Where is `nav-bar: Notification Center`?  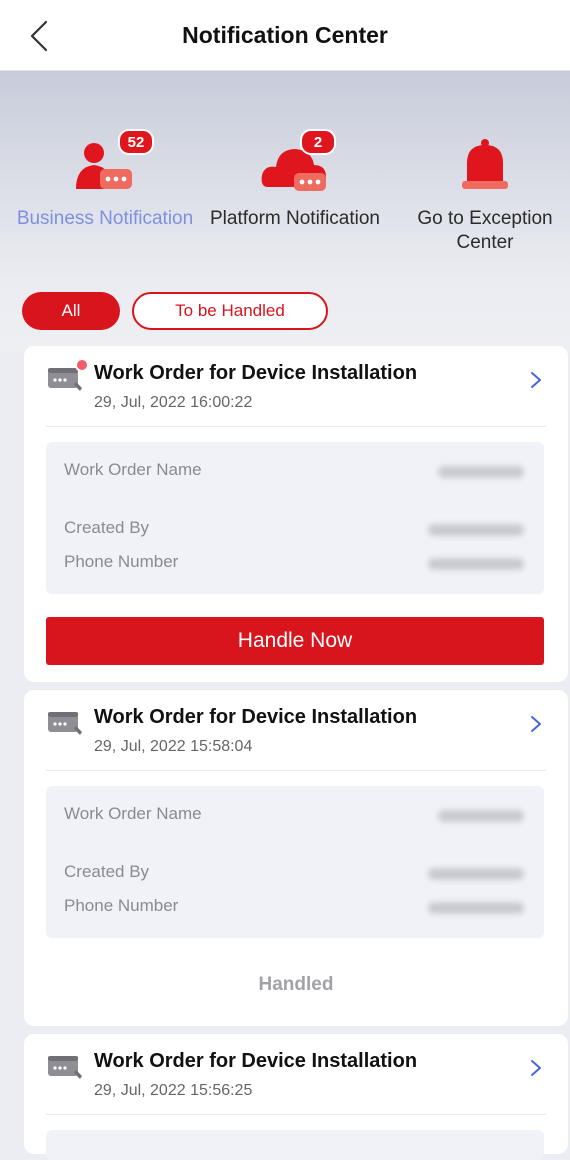
nav-bar: Notification Center is located at coordinates (285, 35).